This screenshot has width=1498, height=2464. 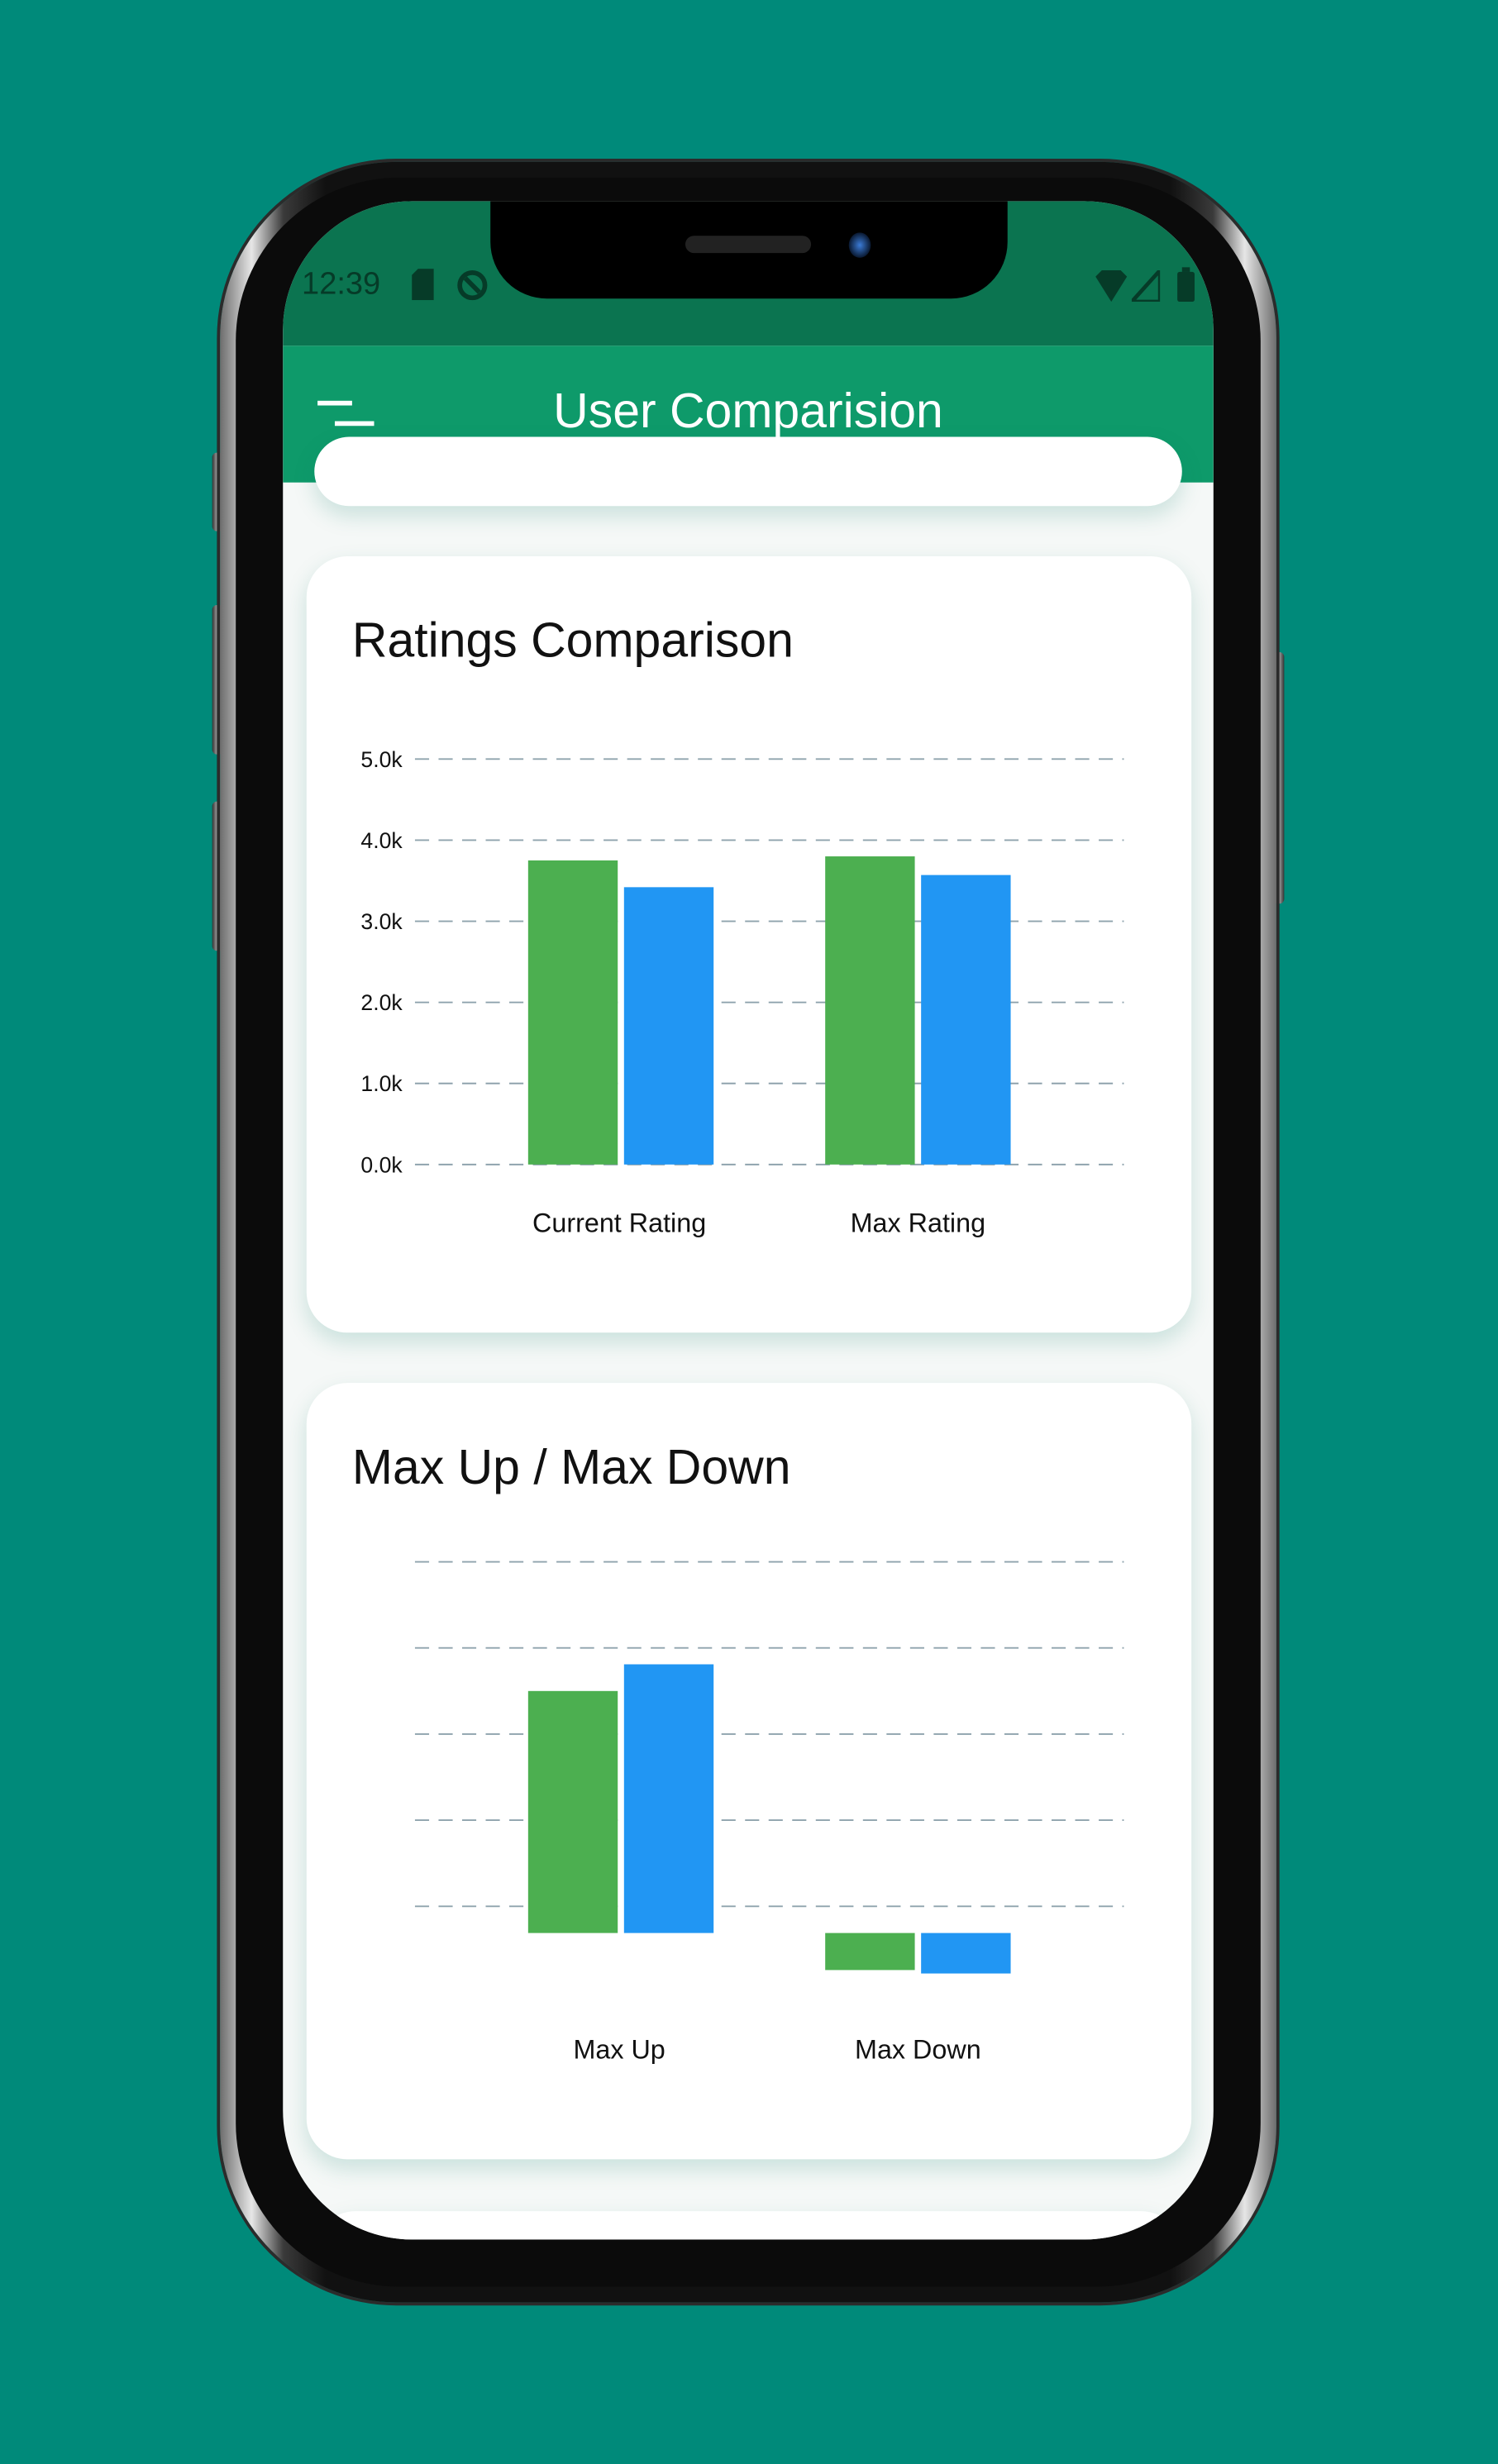 I want to click on y-tick-label: 4.0k, so click(x=381, y=841).